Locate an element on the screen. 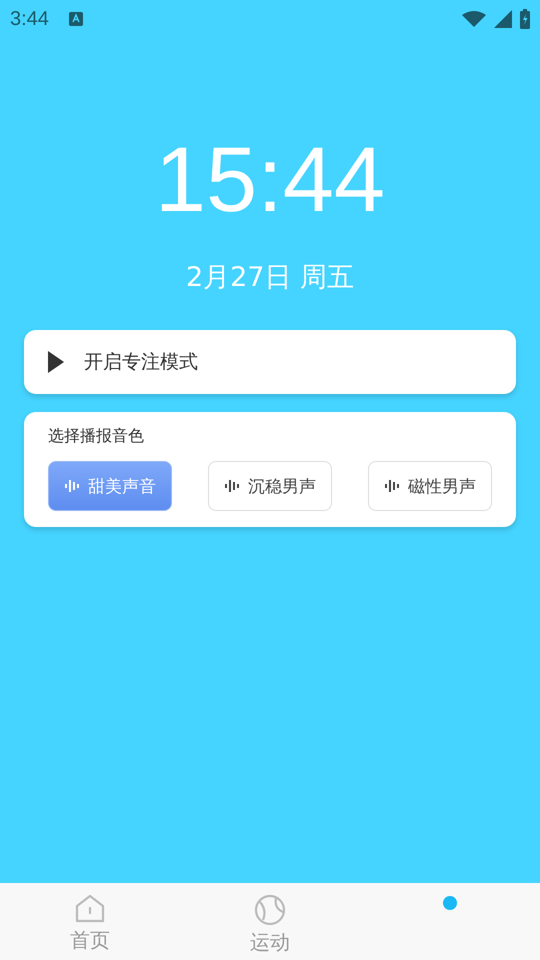 The width and height of the screenshot is (540, 960). battery-icon is located at coordinates (525, 19).